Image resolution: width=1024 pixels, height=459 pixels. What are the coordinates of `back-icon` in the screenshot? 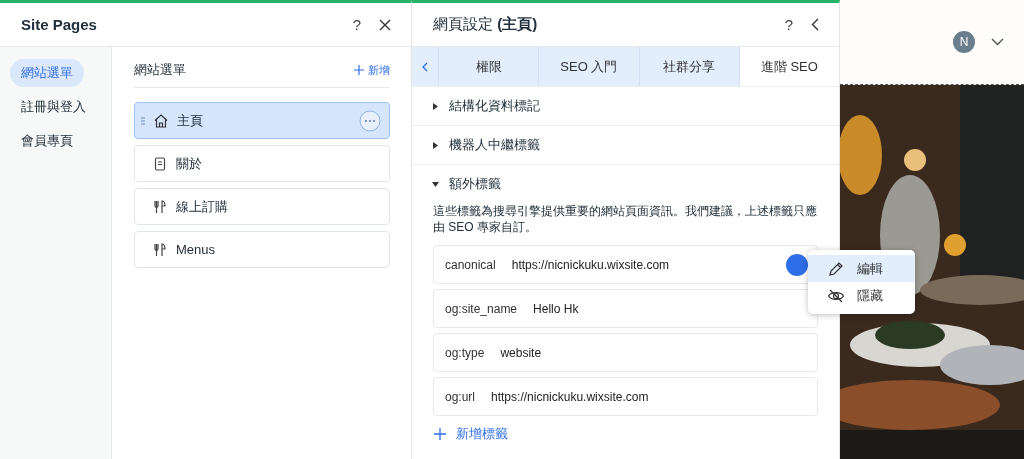 It's located at (815, 24).